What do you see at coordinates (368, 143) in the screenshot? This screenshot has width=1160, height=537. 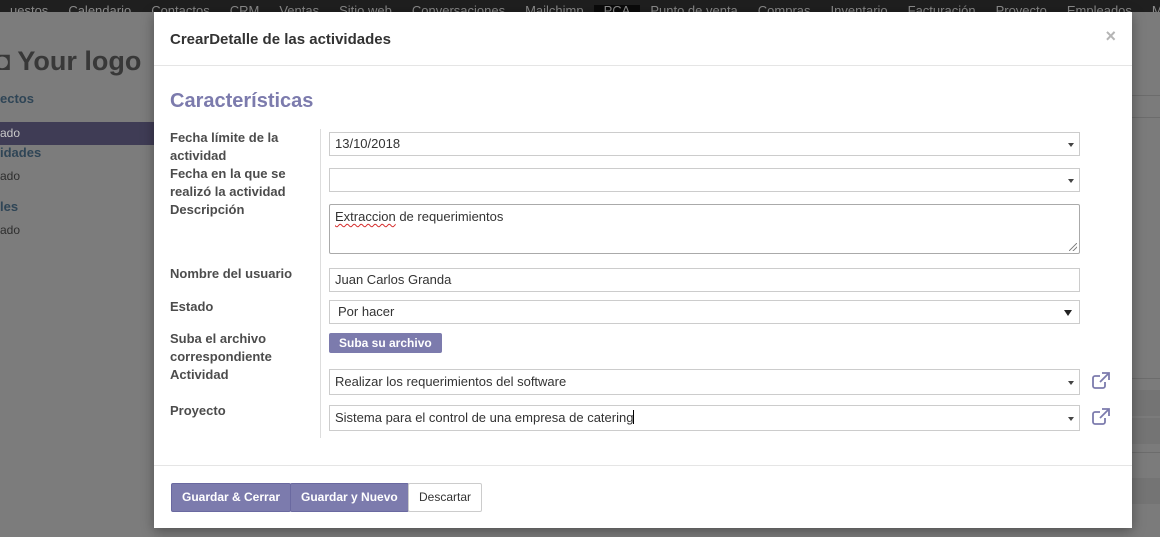 I see `fecha-limite-value: 13/10/2018` at bounding box center [368, 143].